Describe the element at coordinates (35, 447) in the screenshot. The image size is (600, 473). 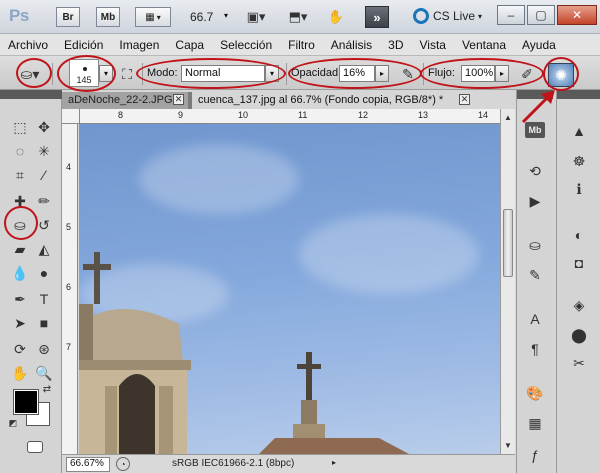
I see `quick-mask-button` at that location.